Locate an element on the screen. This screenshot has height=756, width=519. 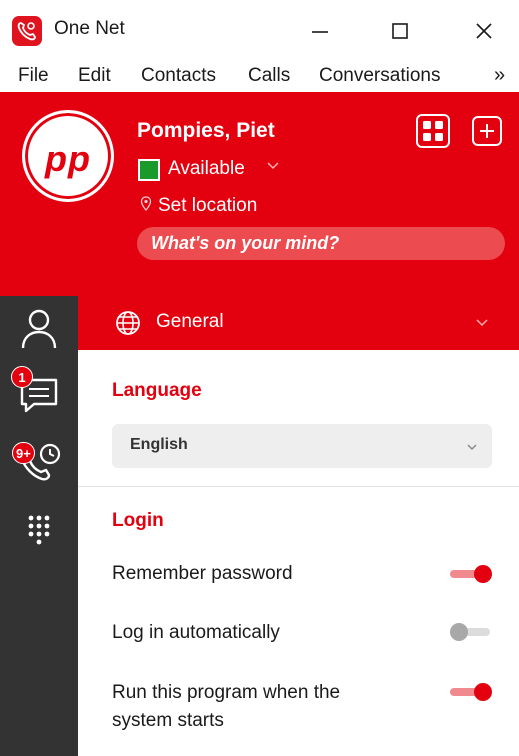
location-pin-icon is located at coordinates (146, 206).